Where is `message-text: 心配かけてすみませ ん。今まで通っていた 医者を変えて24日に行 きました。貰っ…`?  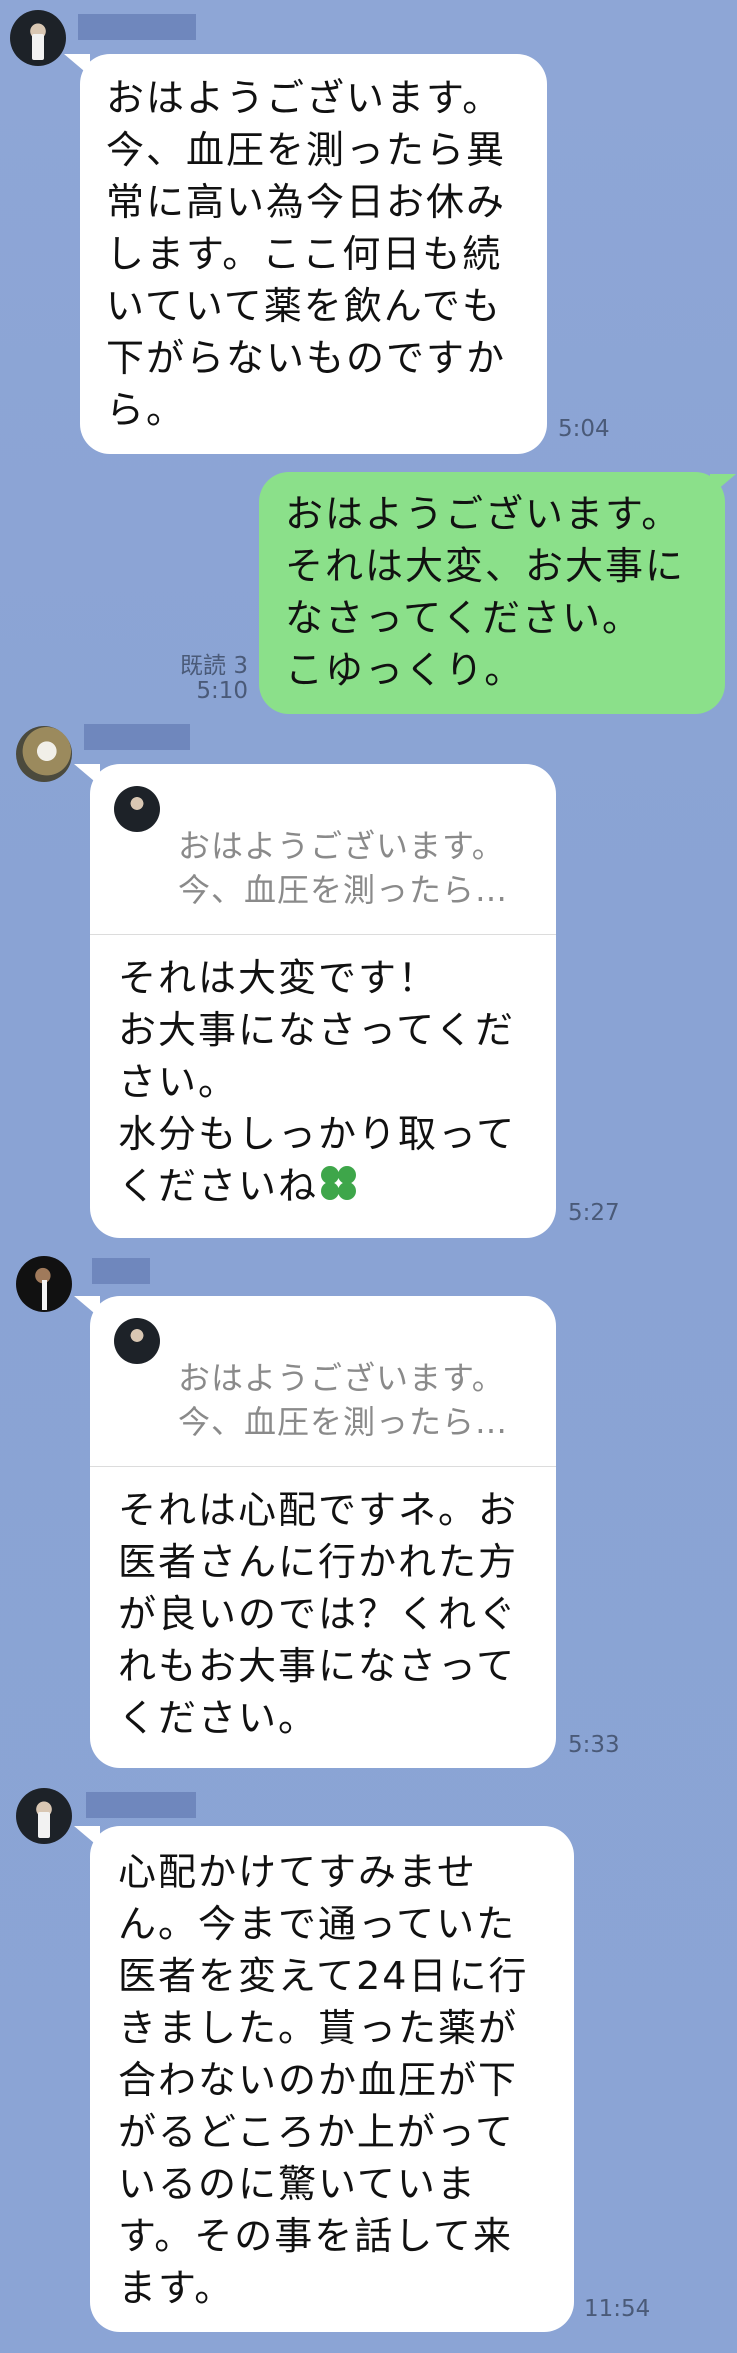
message-text: 心配かけてすみませ ん。今まで通っていた 医者を変えて24日に行 きました。貰っ… is located at coordinates (323, 2080).